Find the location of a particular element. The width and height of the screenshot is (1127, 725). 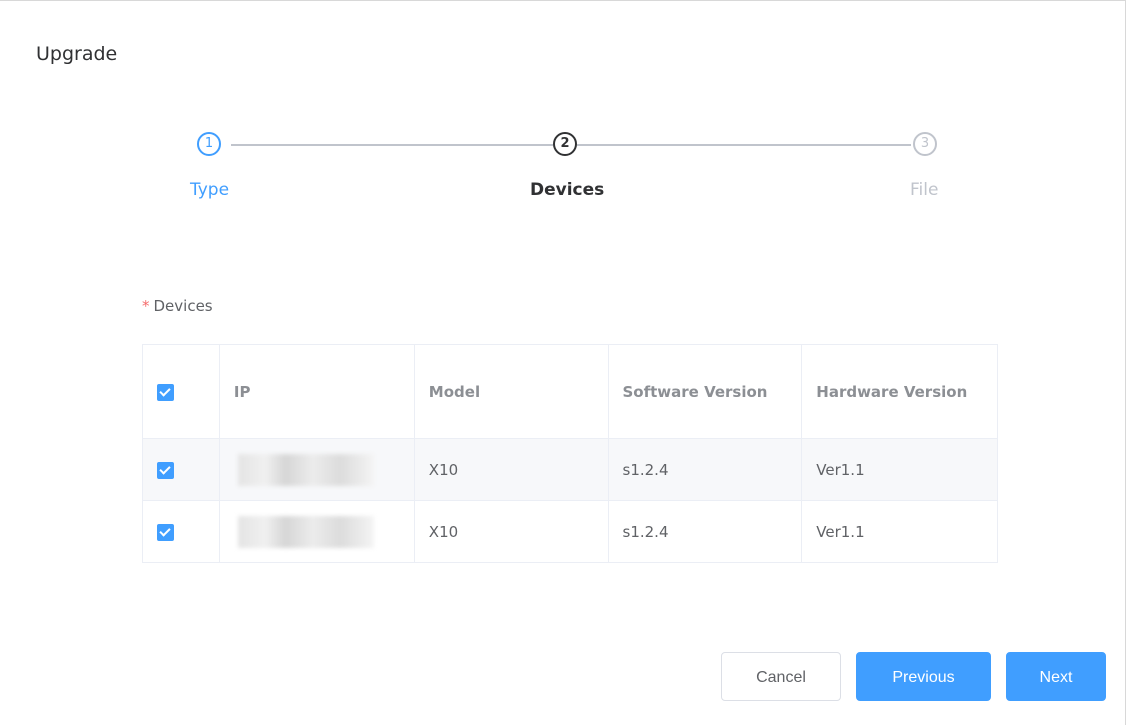

previous-button: Previous is located at coordinates (923, 676).